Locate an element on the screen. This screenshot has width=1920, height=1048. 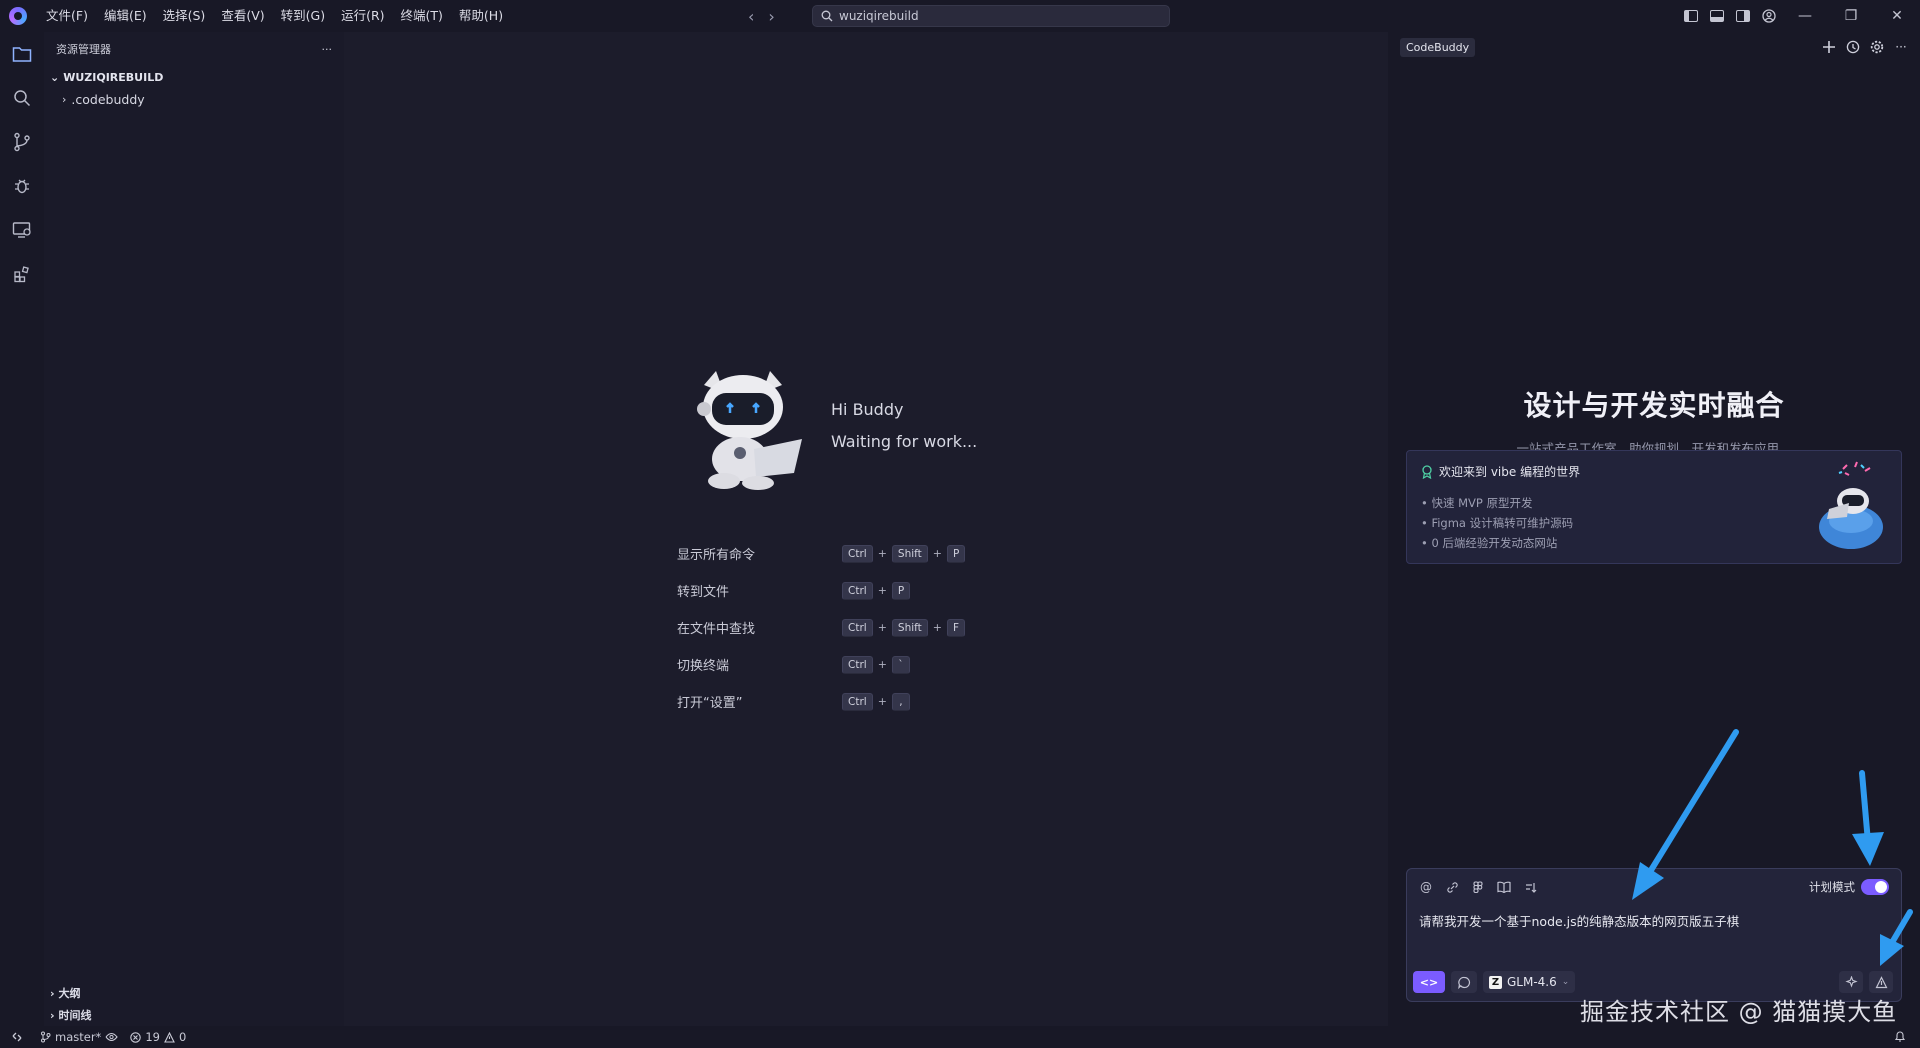
workspace-root: ⌄ WUZIQIREBUILD is located at coordinates (194, 77).